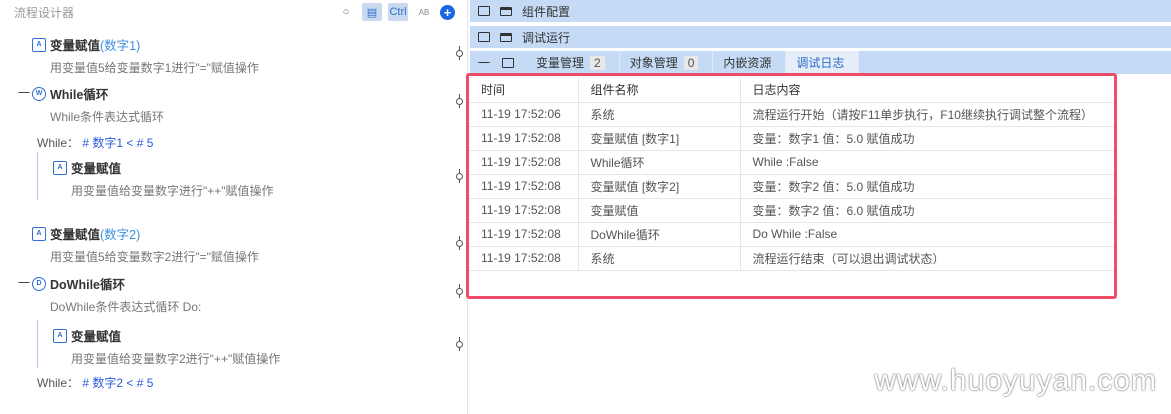  I want to click on rename-icon: AB, so click(424, 12).